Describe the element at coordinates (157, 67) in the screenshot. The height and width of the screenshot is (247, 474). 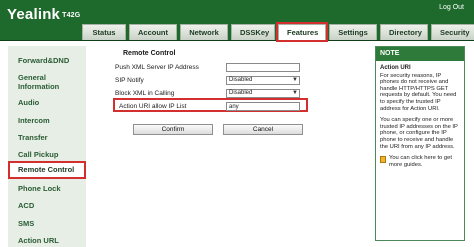
I see `push-xml-label: Push XML Server IP Address` at that location.